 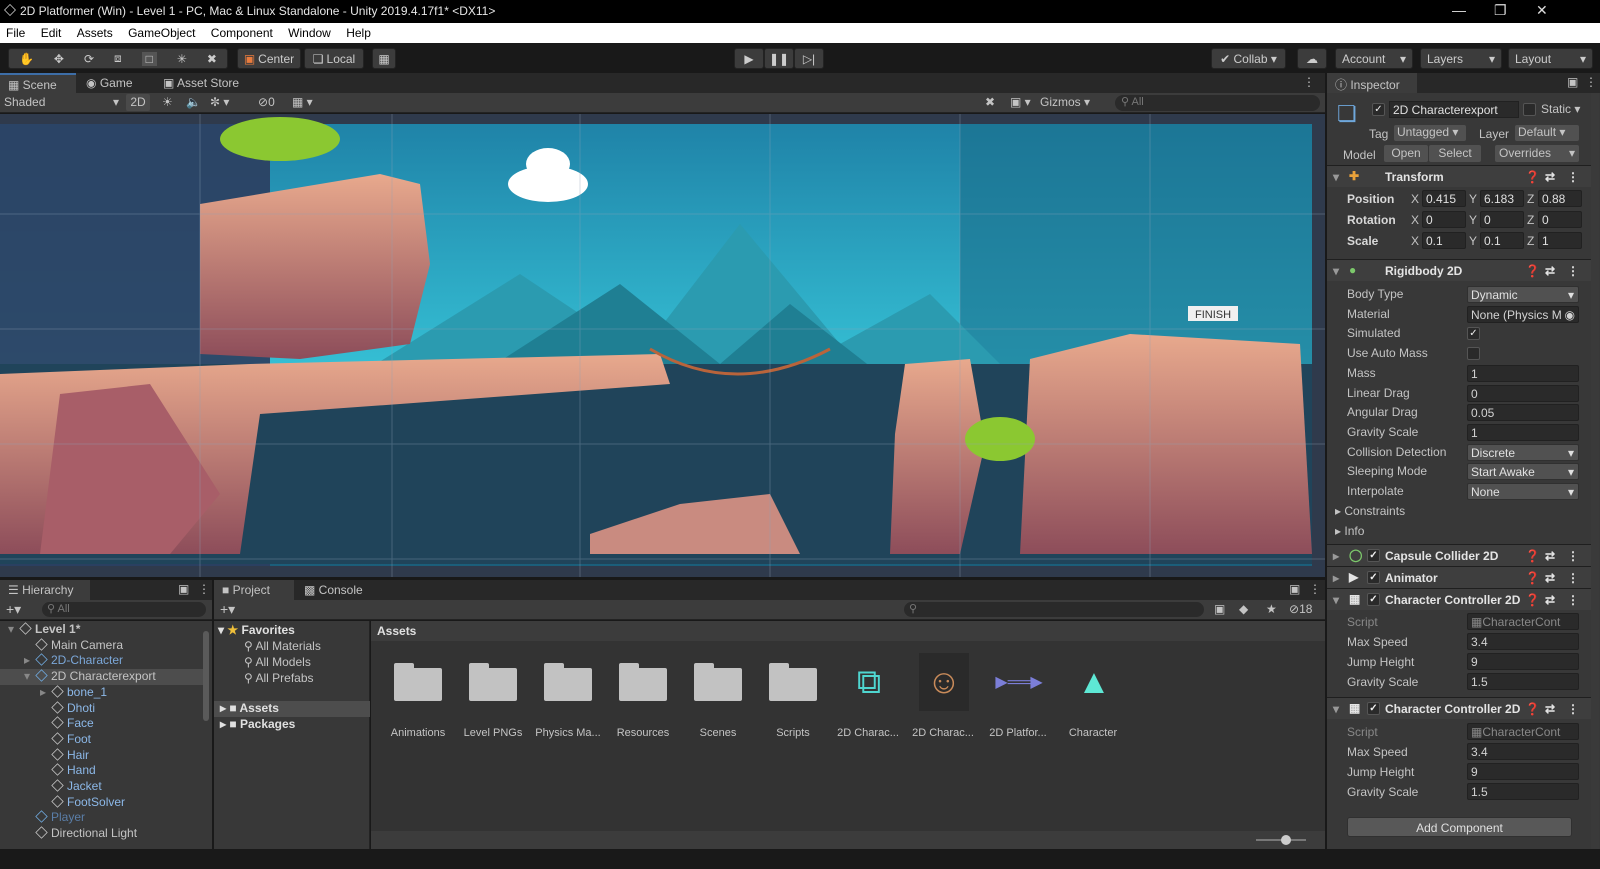 I want to click on tools-icon: ✖, so click(x=990, y=102).